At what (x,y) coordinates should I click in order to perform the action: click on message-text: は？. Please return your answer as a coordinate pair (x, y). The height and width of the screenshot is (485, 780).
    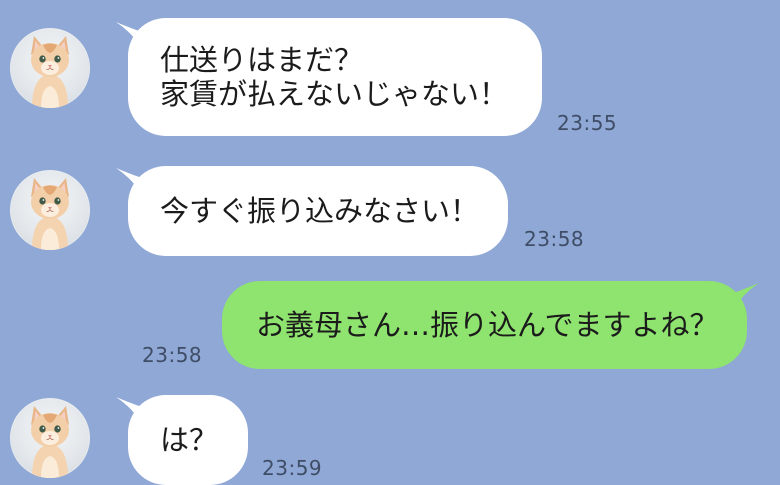
    Looking at the image, I should click on (189, 440).